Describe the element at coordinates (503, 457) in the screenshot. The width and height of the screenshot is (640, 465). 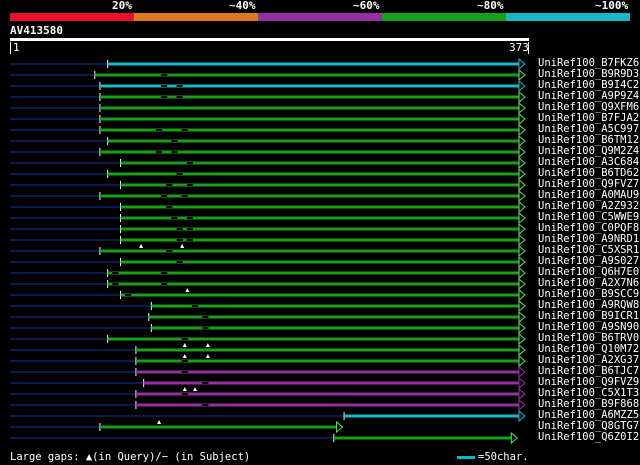
I see `scale-text: =50char.` at that location.